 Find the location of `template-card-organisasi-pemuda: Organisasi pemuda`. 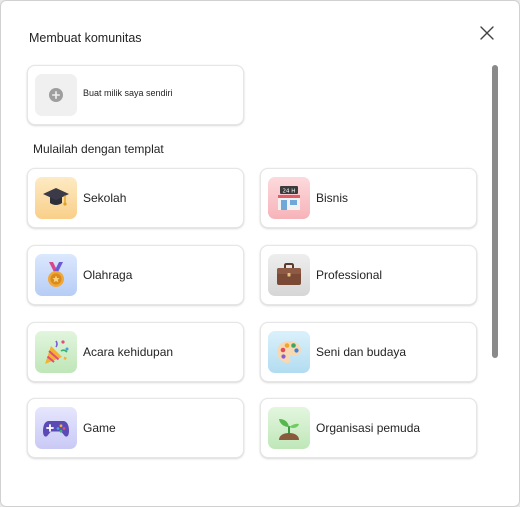

template-card-organisasi-pemuda: Organisasi pemuda is located at coordinates (368, 428).